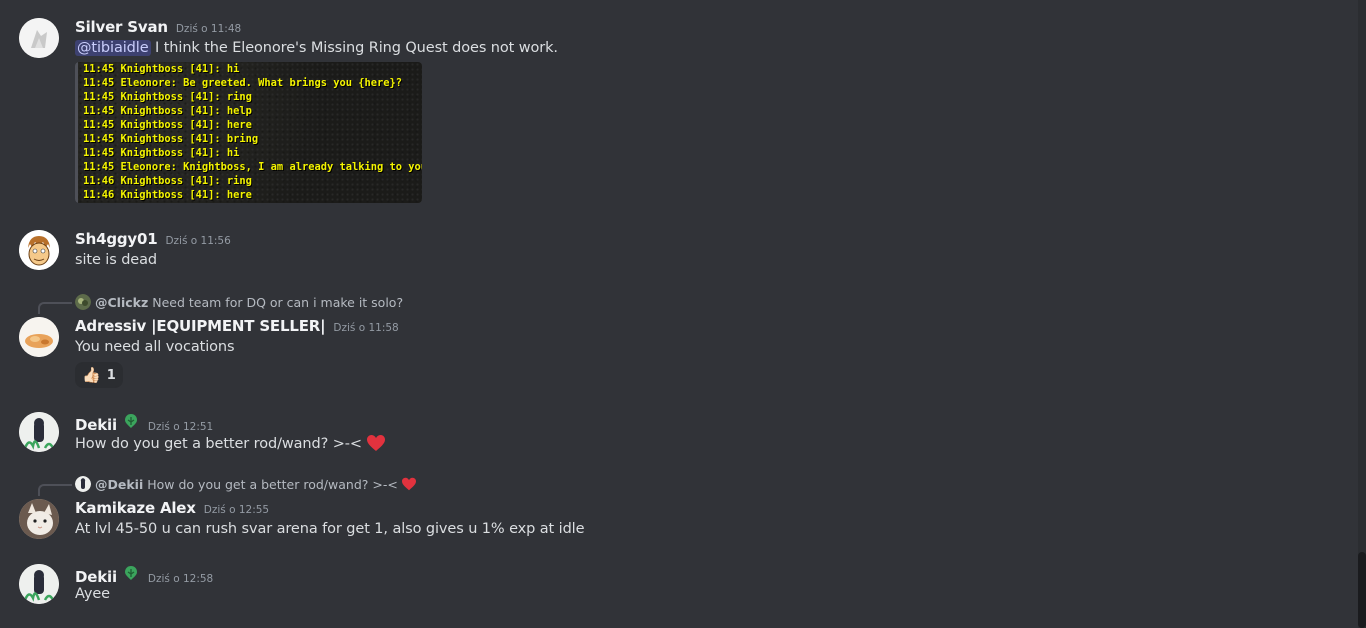  I want to click on timestamp: Dziś o 11:56, so click(197, 241).